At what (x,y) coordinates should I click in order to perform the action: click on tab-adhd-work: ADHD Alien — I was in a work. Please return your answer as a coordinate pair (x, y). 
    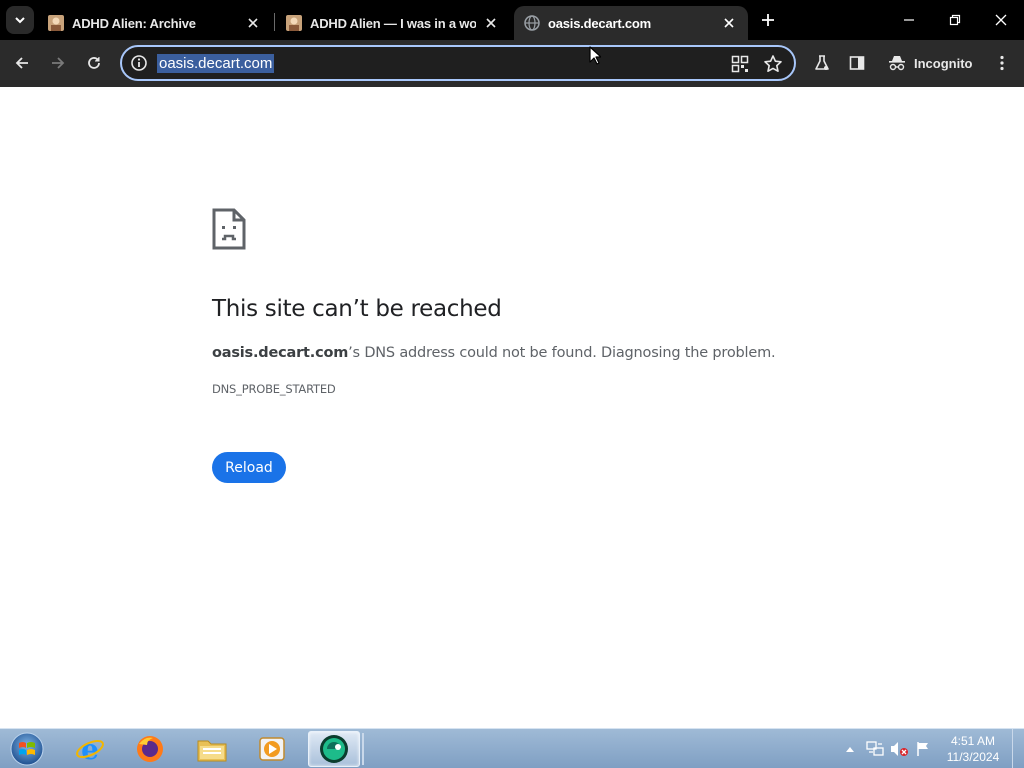
    Looking at the image, I should click on (393, 23).